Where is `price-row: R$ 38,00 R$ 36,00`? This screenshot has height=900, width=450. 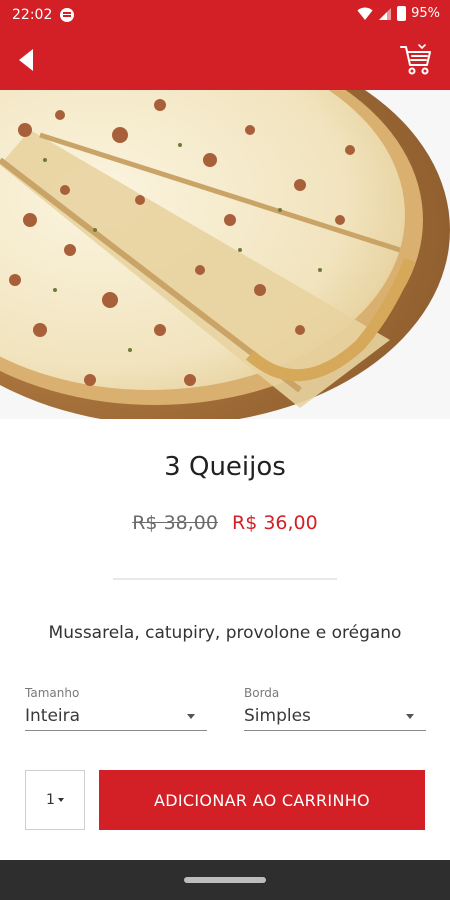
price-row: R$ 38,00 R$ 36,00 is located at coordinates (225, 523).